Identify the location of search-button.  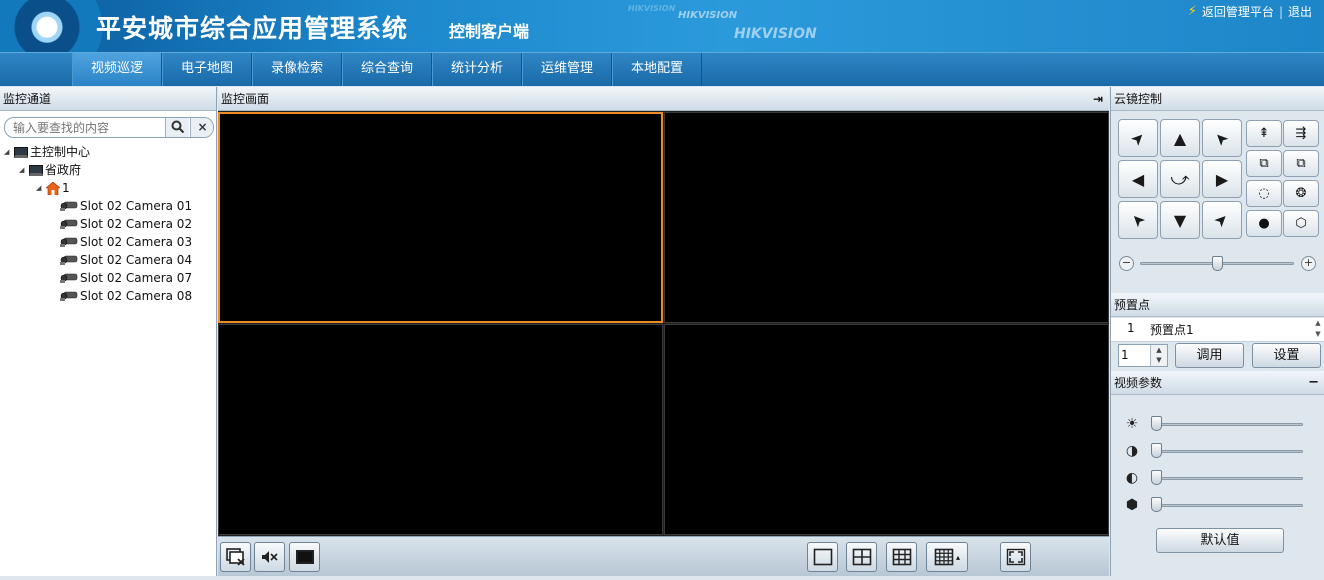
(177, 127).